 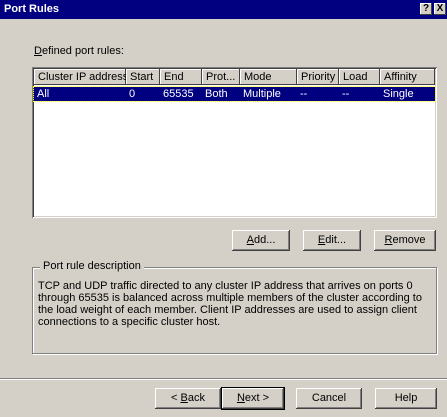 I want to click on back-label: ack, so click(x=196, y=398).